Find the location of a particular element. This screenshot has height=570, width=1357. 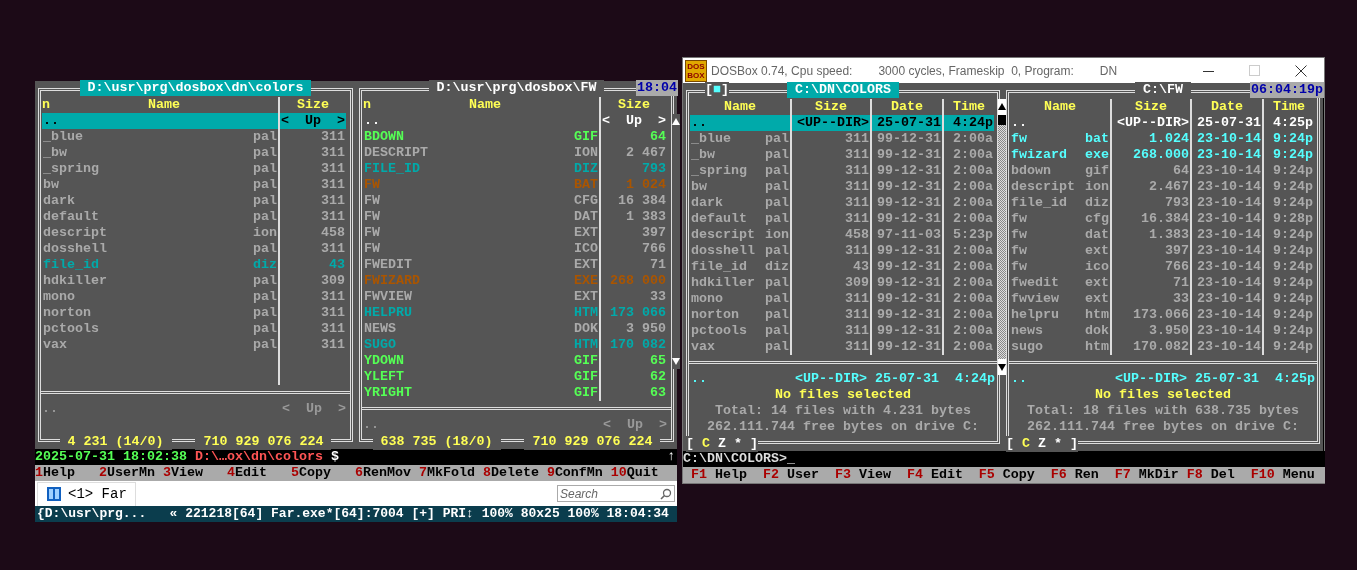

function-key: 2UserMn is located at coordinates (131, 473).